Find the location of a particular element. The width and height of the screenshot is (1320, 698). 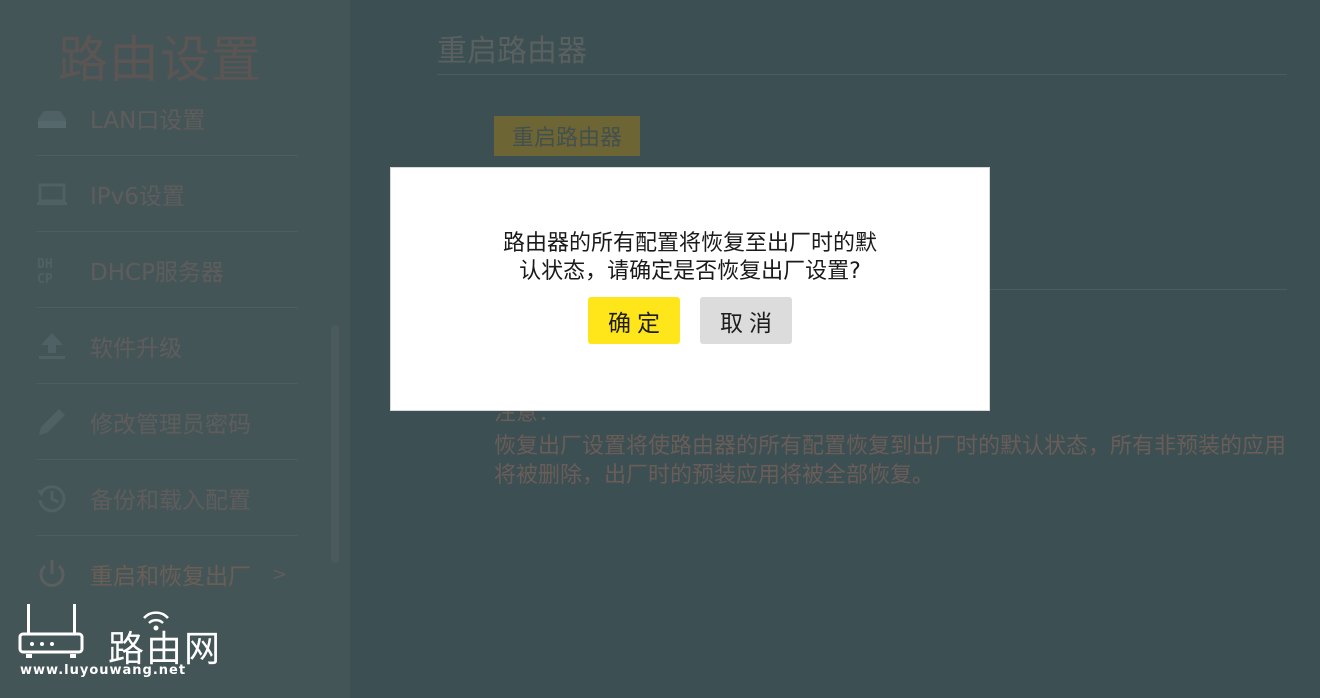

watermark-url: www.luyouwang.net is located at coordinates (103, 670).